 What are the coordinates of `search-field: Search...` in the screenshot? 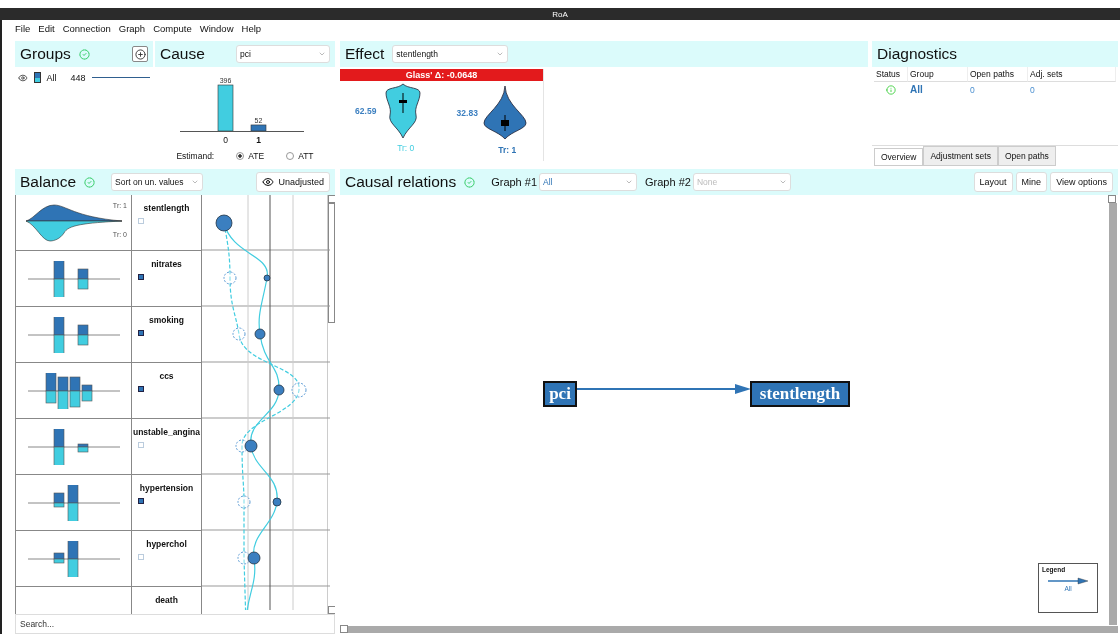 It's located at (175, 624).